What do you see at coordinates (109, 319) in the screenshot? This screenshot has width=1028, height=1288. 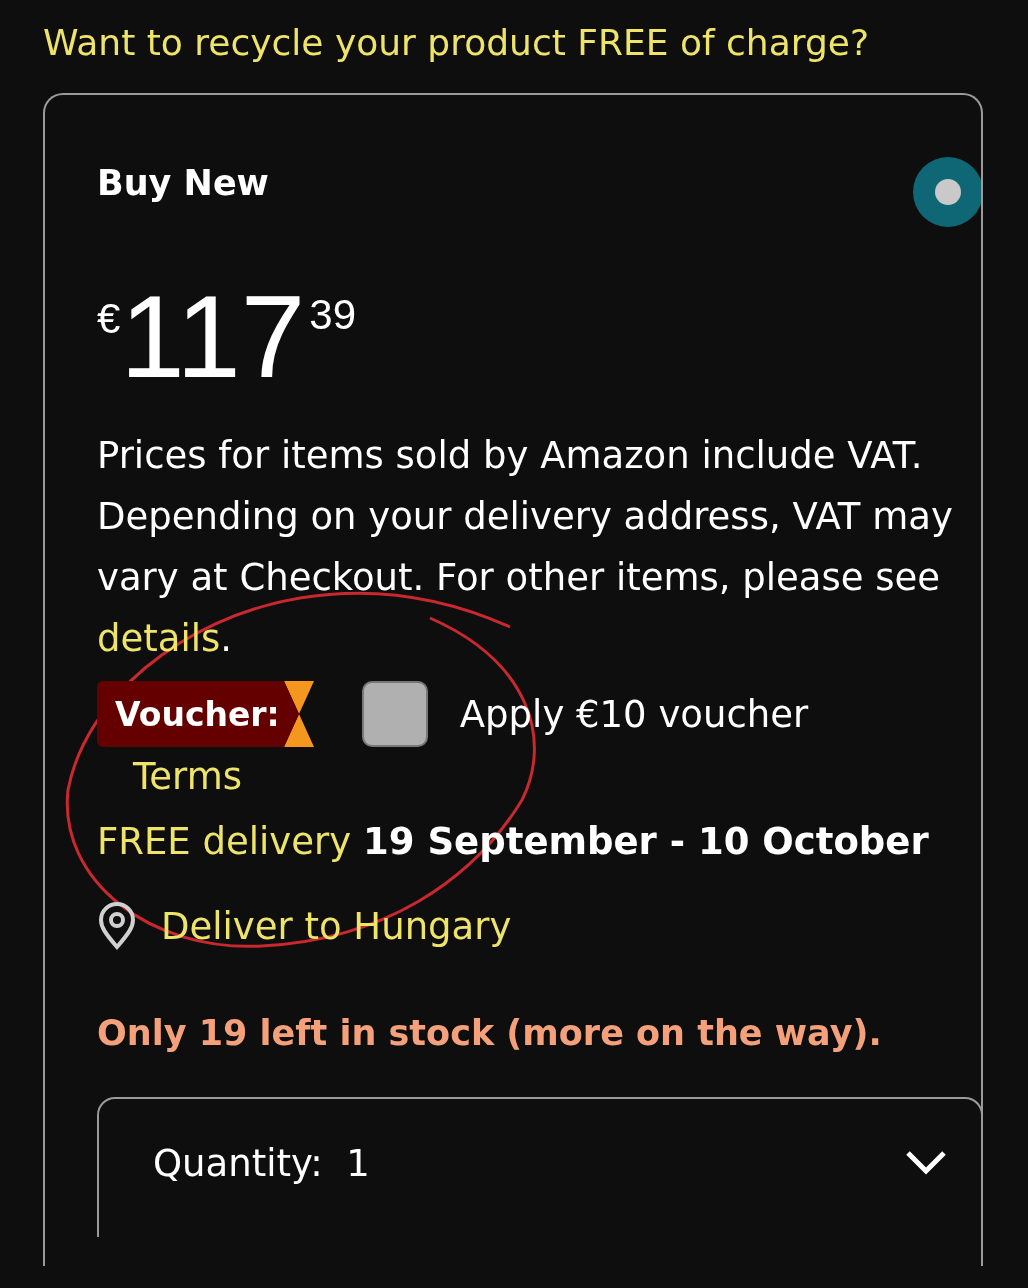 I see `currency-symbol: €` at bounding box center [109, 319].